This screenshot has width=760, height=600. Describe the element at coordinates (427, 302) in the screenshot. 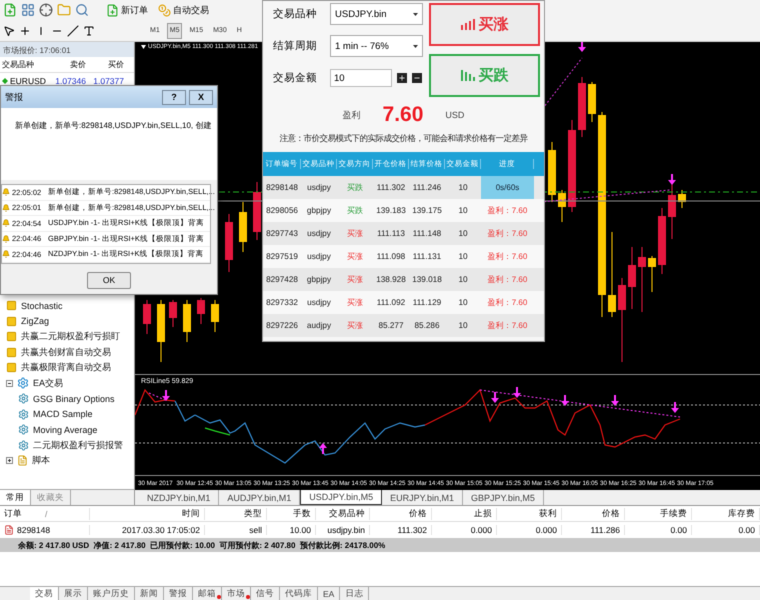

I see `table-cell-text: 111.129` at that location.